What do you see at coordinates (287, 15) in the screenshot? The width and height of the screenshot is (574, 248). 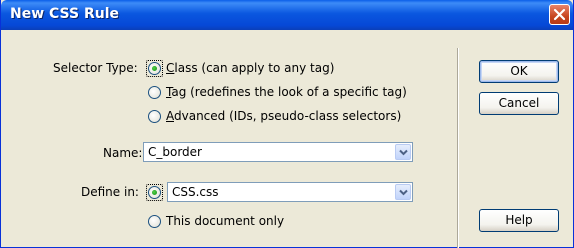 I see `title-bar: New CSS Rule` at bounding box center [287, 15].